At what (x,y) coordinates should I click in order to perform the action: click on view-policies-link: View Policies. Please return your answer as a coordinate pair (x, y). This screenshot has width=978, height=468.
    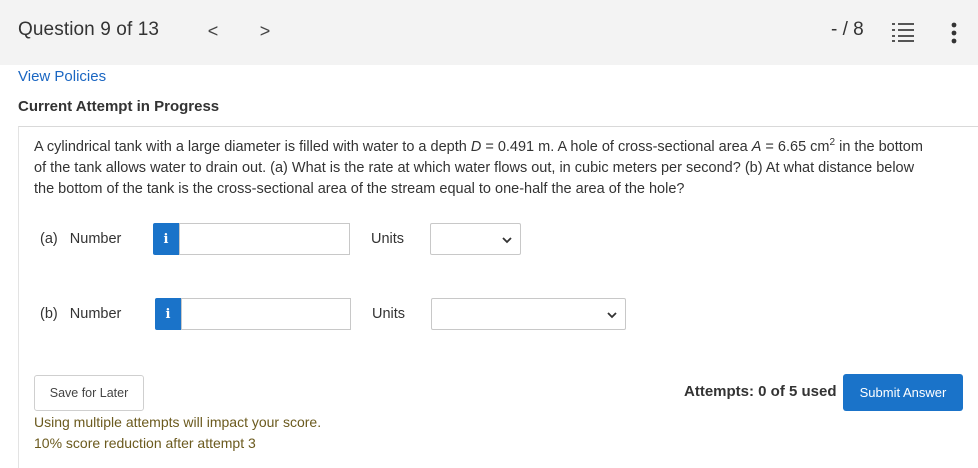
    Looking at the image, I should click on (62, 76).